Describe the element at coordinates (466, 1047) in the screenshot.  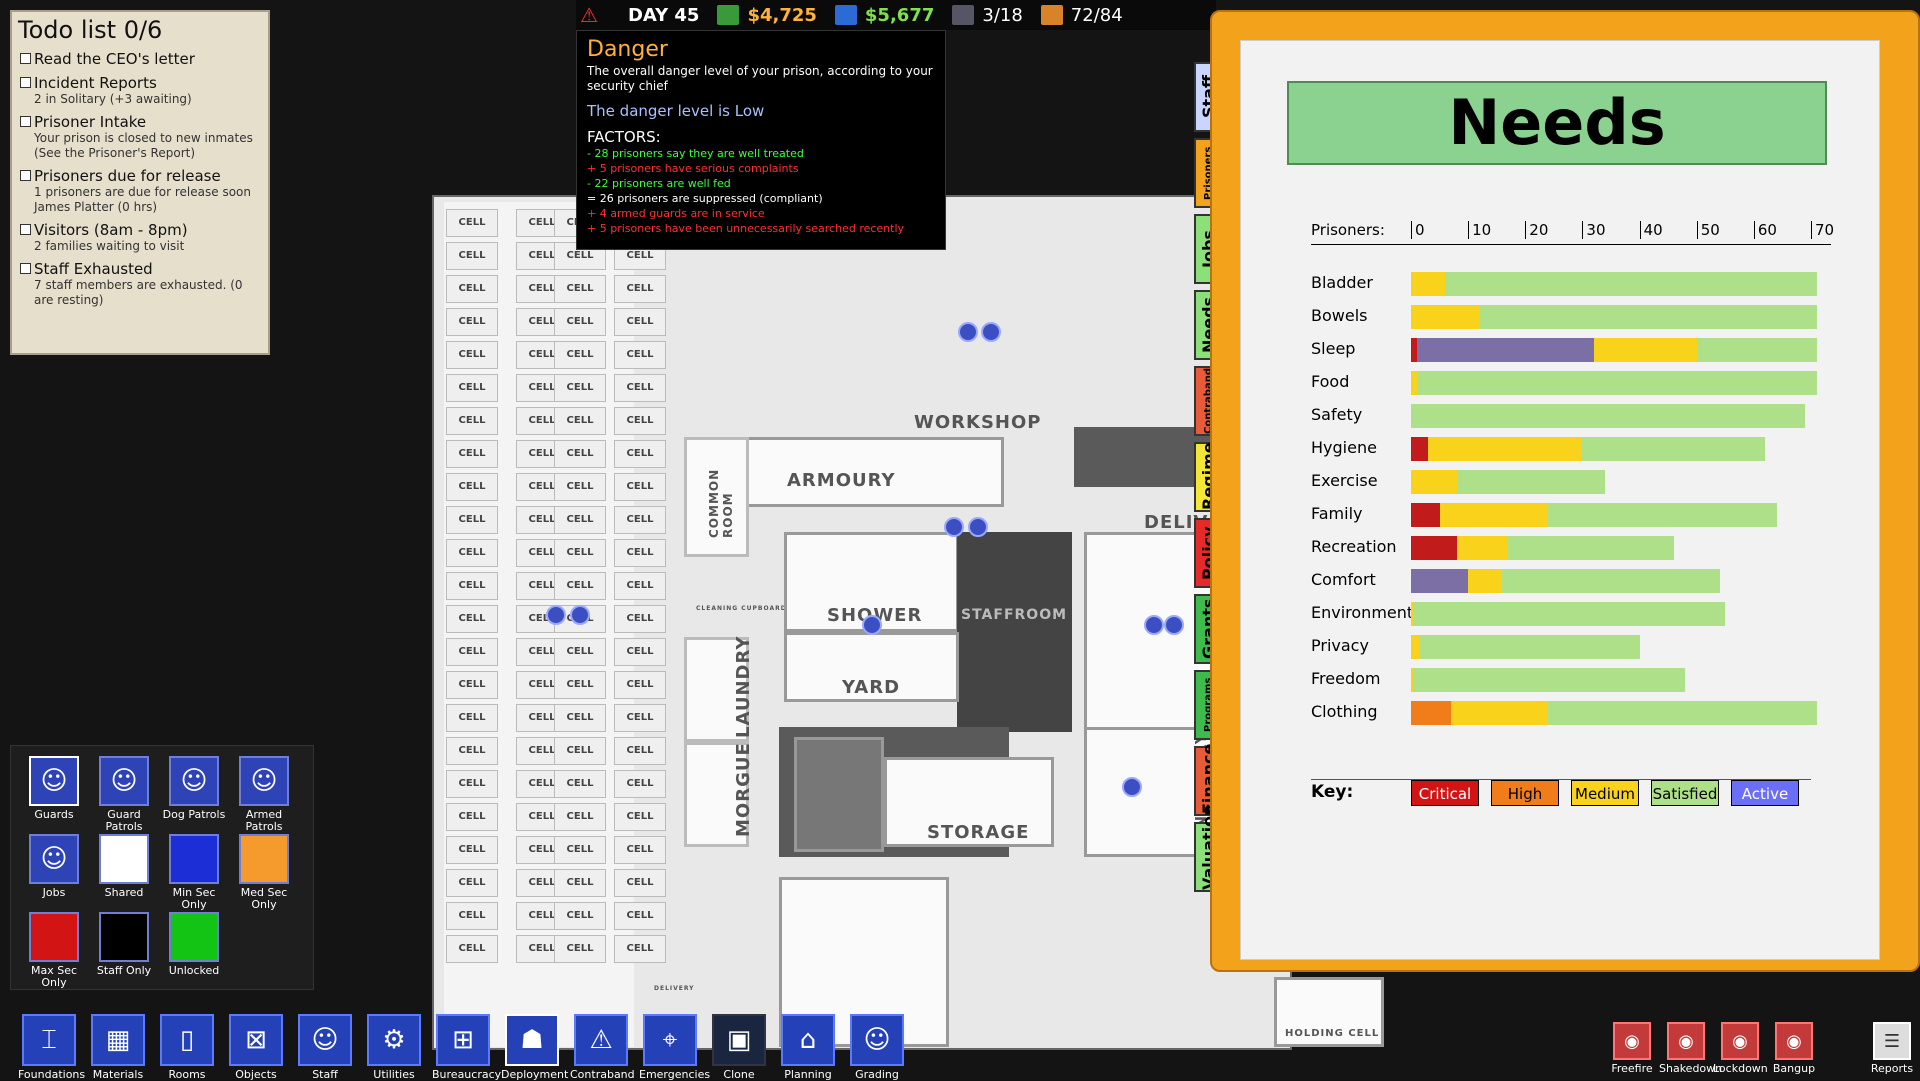
I see `toolbar-button: ⊞ Bureaucracy` at that location.